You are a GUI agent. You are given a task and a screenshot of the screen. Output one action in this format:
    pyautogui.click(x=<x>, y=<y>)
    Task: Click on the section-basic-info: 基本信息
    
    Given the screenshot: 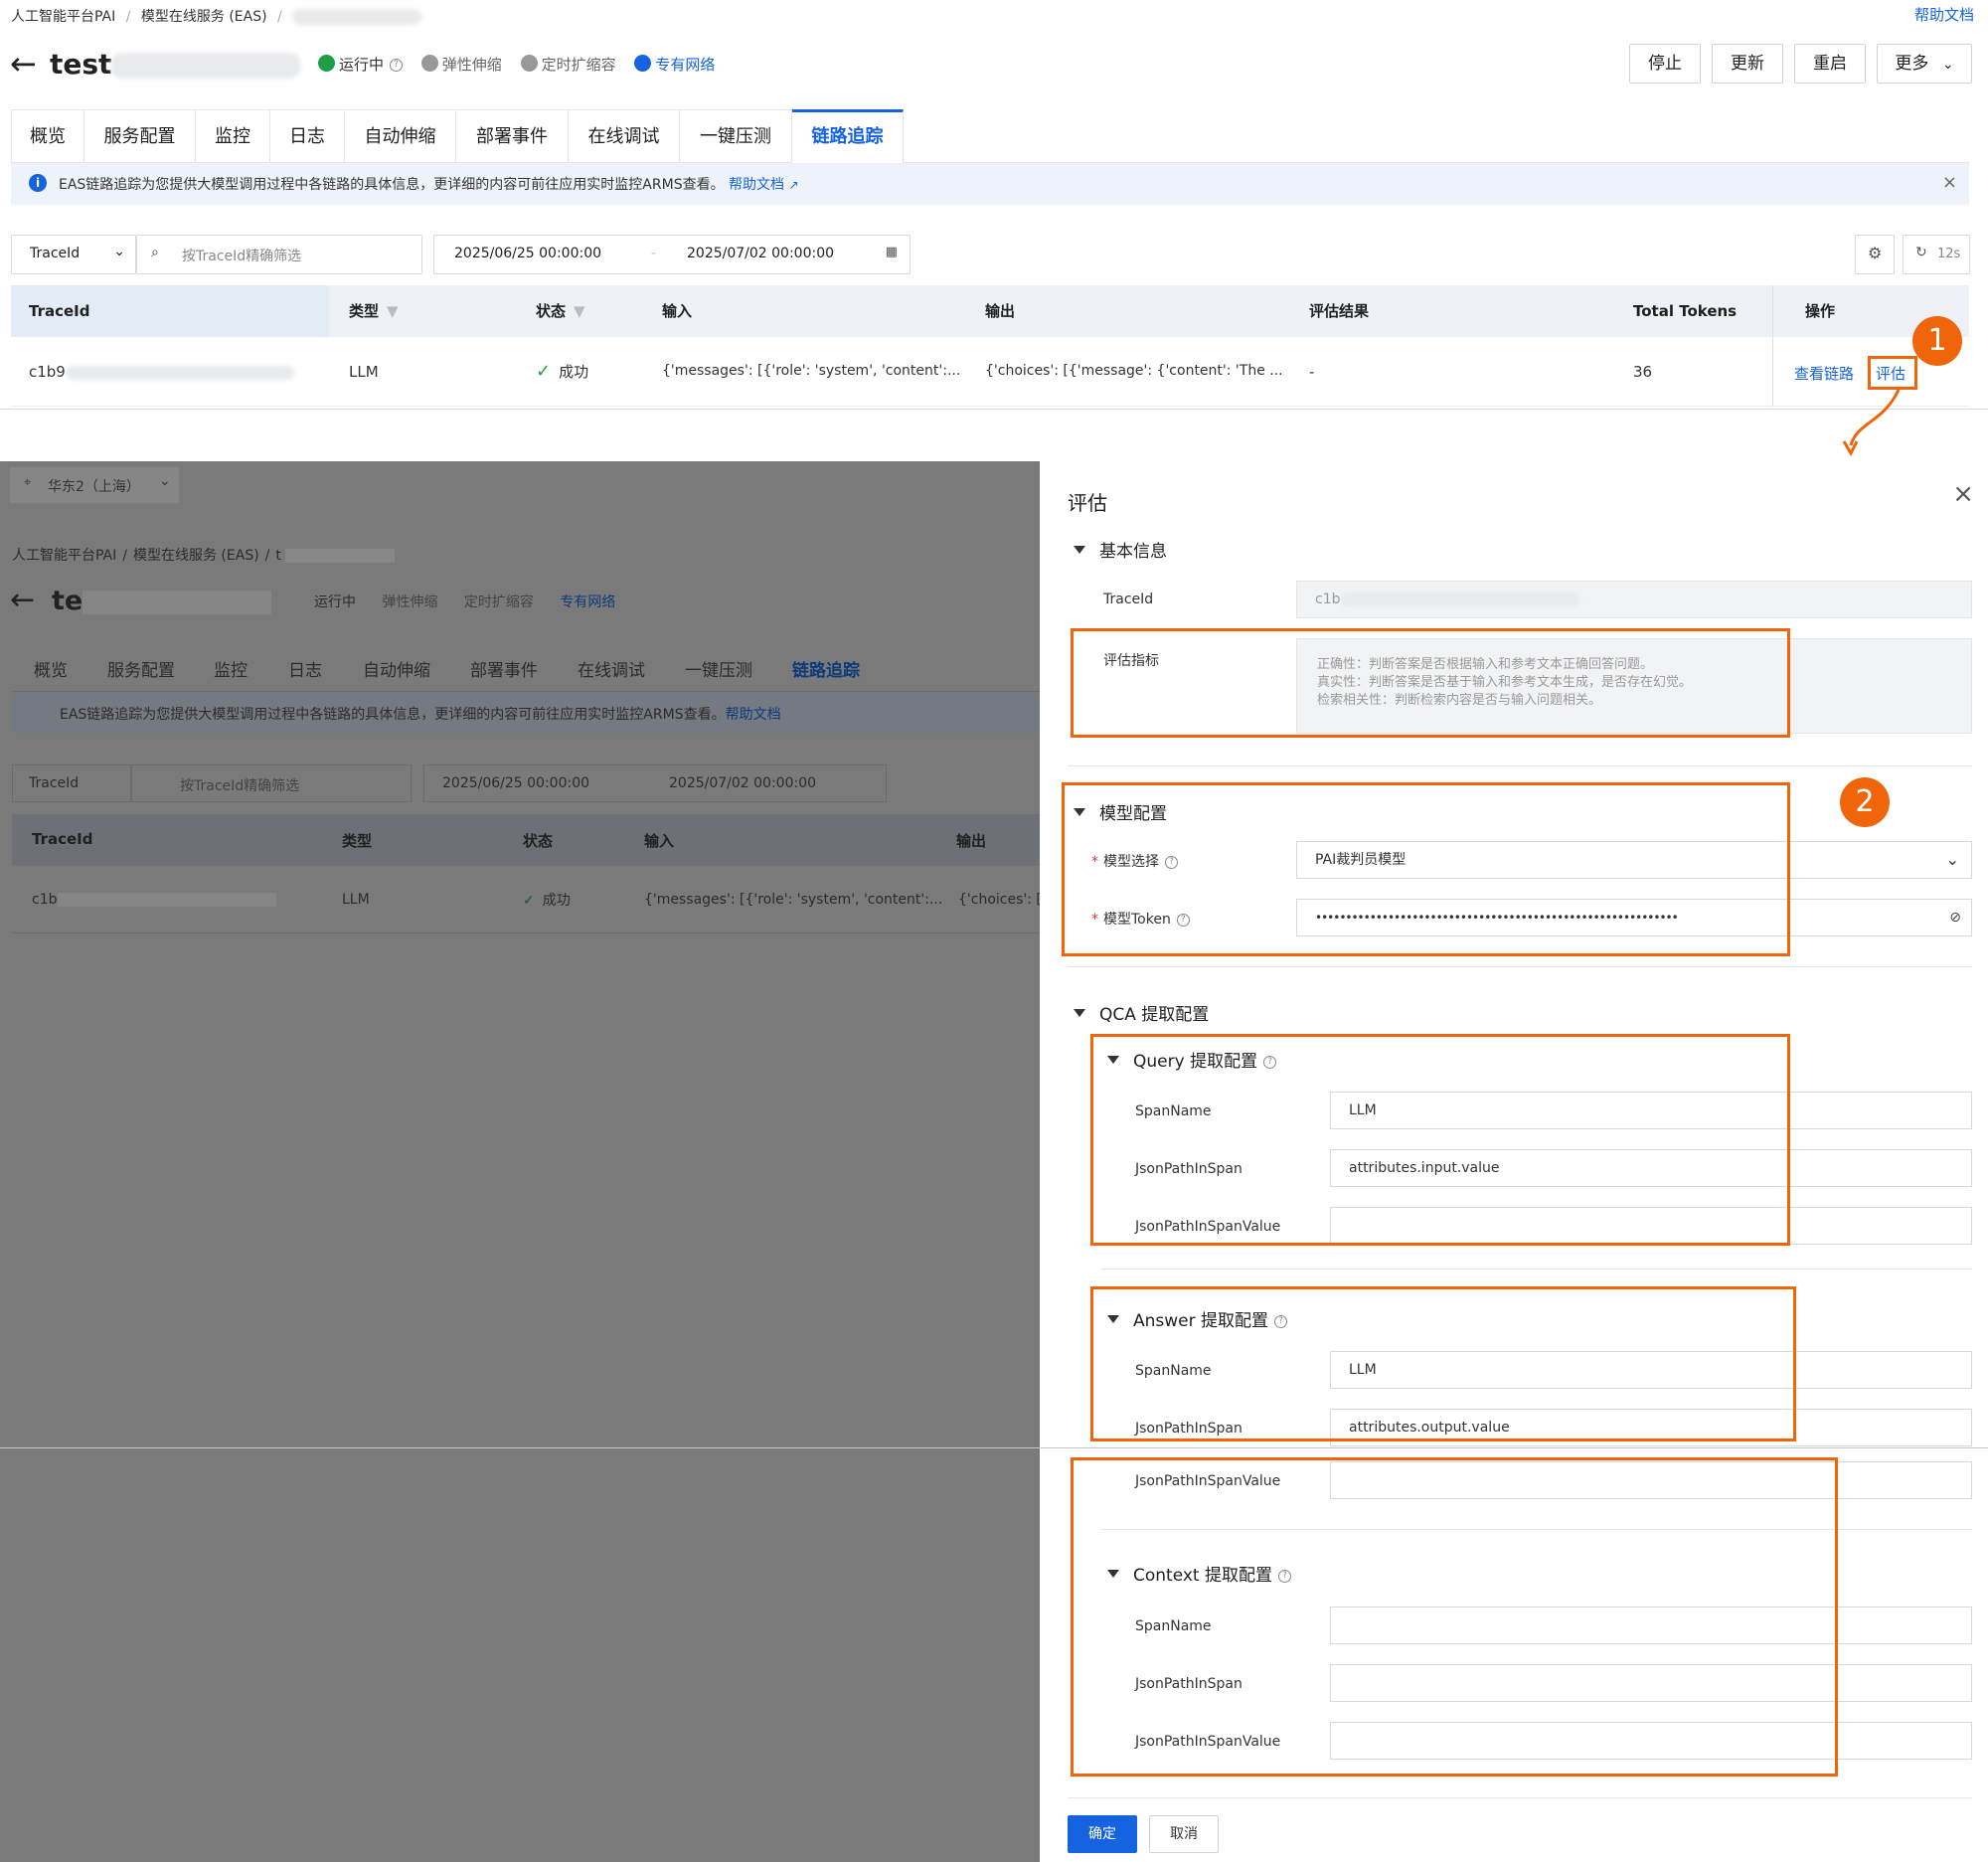 What is the action you would take?
    pyautogui.click(x=1120, y=549)
    